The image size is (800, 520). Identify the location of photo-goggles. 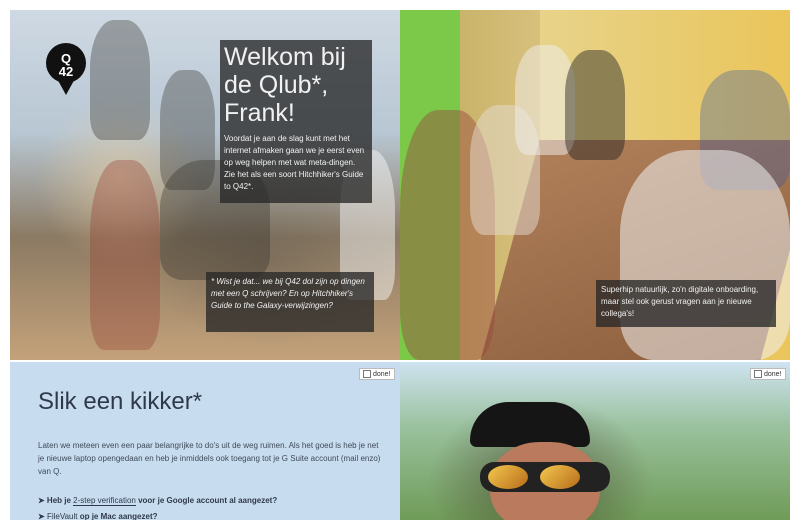
(545, 477).